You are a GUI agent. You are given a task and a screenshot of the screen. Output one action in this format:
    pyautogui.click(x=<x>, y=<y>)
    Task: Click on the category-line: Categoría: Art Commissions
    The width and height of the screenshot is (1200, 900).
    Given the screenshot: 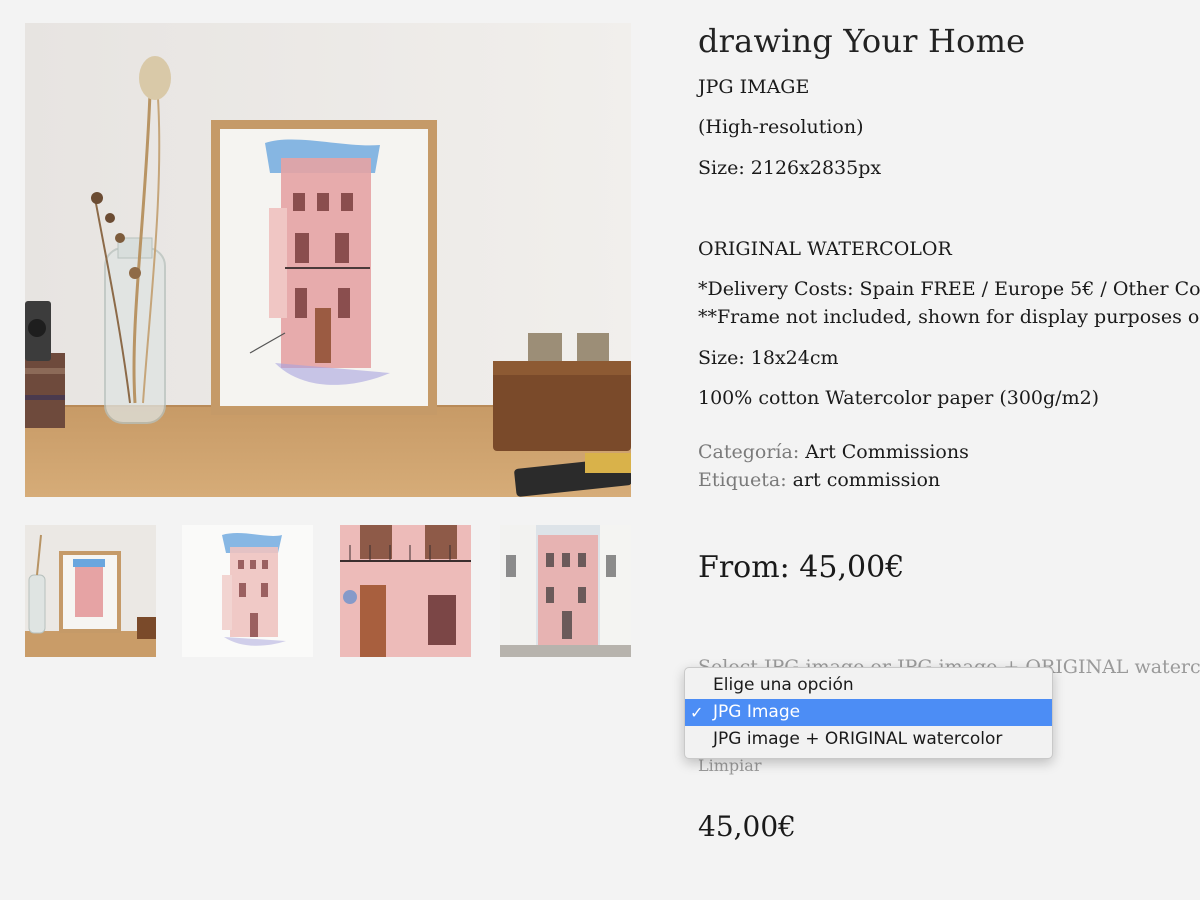 What is the action you would take?
    pyautogui.click(x=833, y=452)
    